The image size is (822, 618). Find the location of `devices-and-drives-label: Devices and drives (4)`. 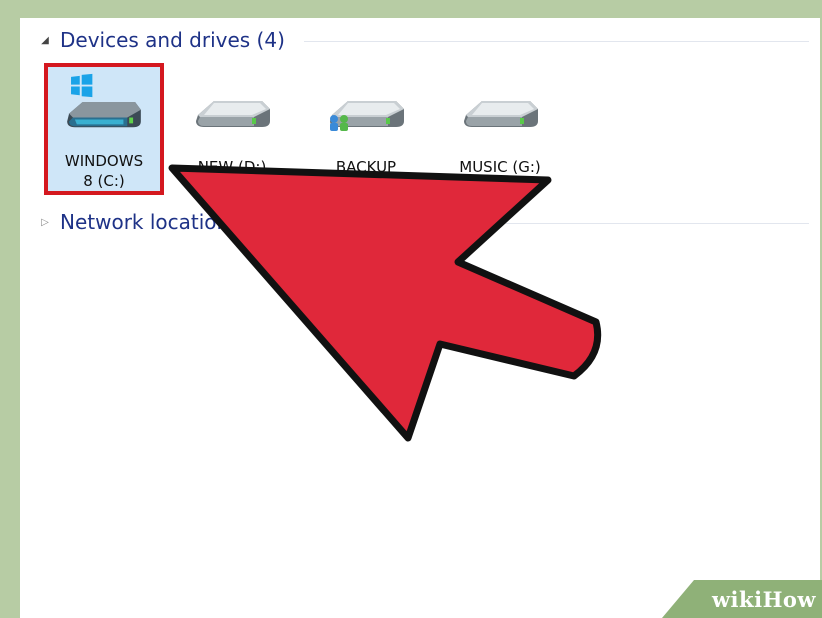

devices-and-drives-label: Devices and drives (4) is located at coordinates (172, 40).